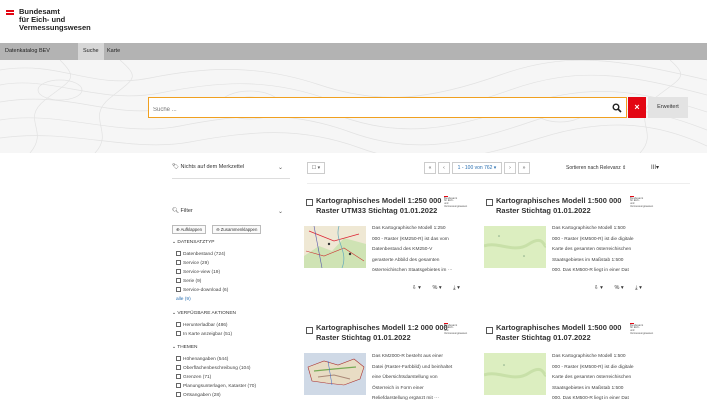  What do you see at coordinates (202, 395) in the screenshot?
I see `facet-label: Ortsangaben (28)` at bounding box center [202, 395].